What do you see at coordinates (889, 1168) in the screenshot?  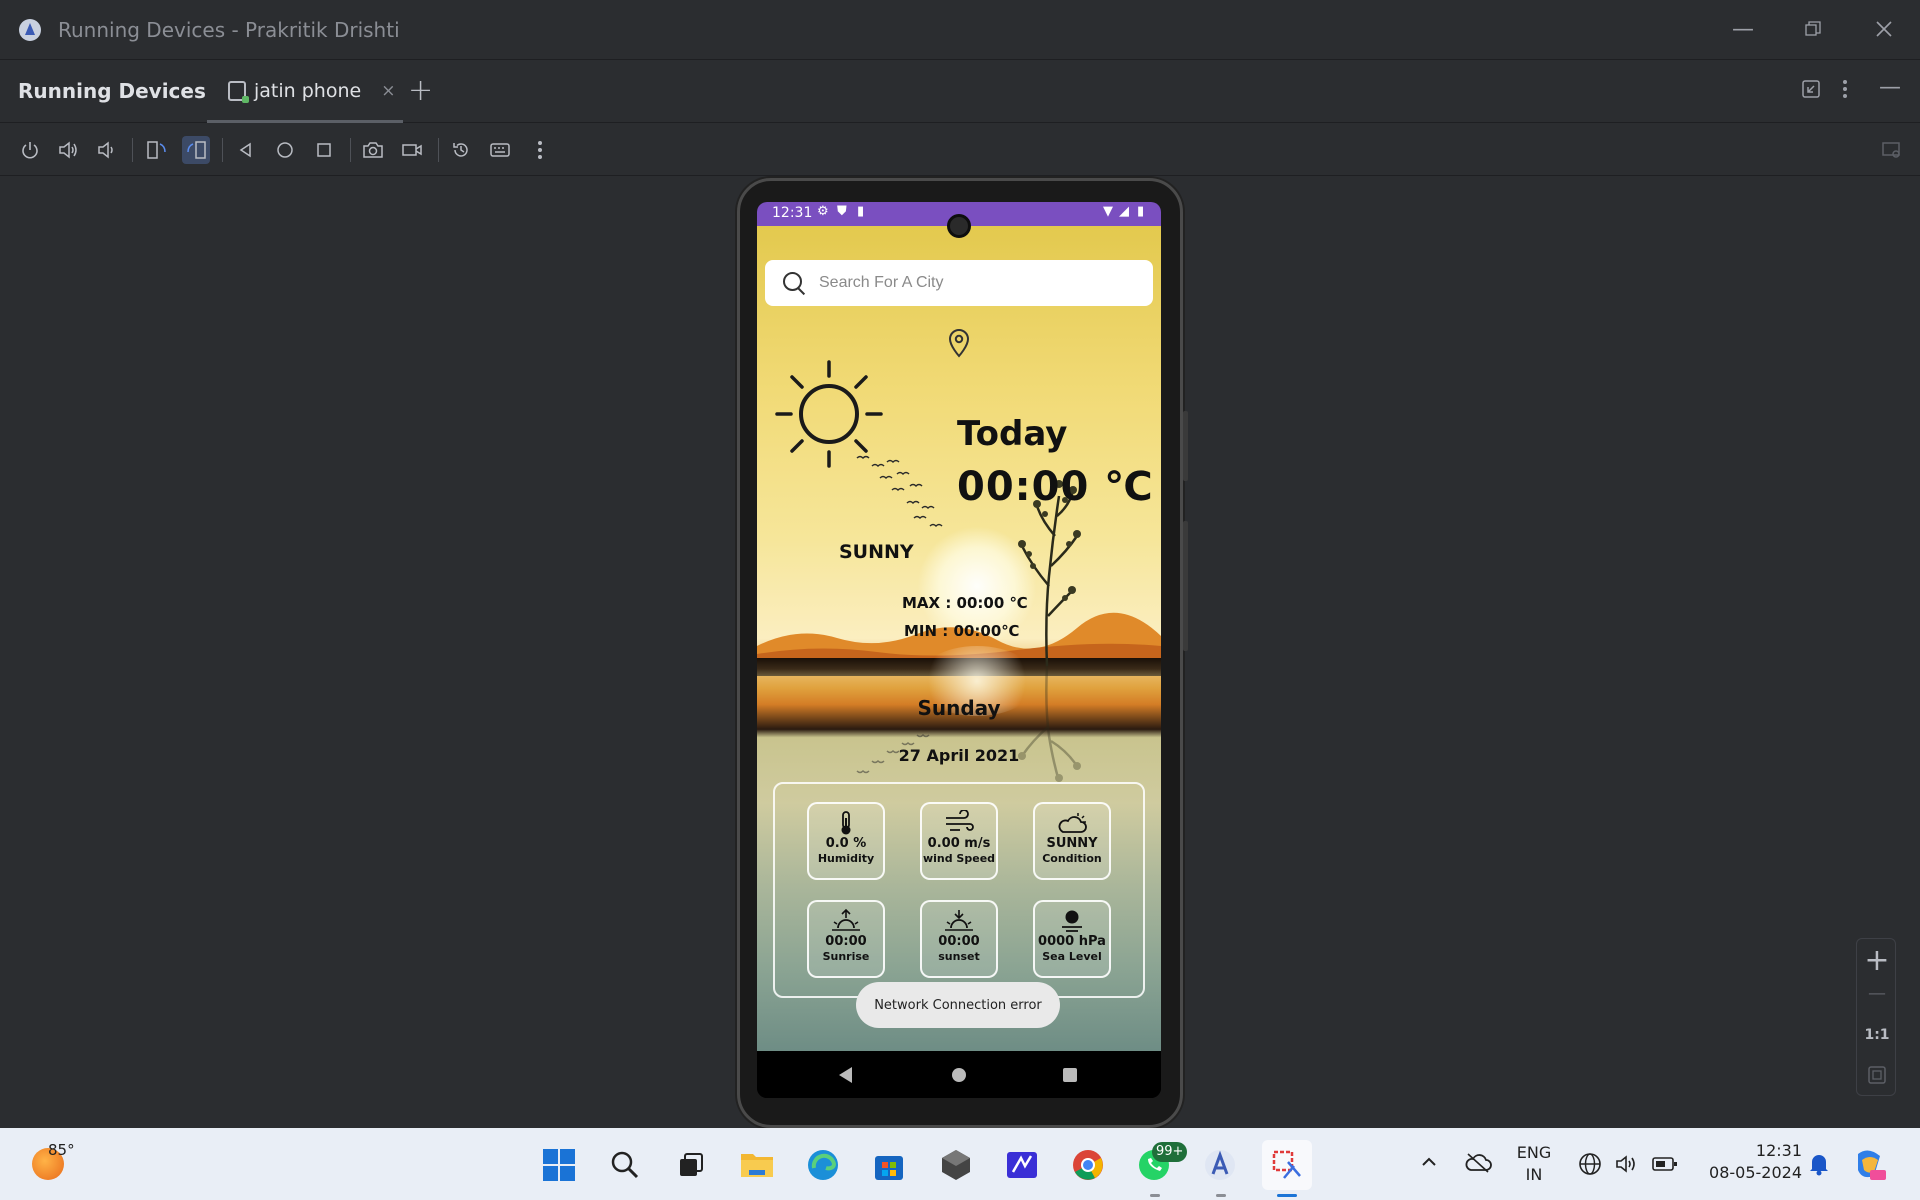 I see `store-icon` at bounding box center [889, 1168].